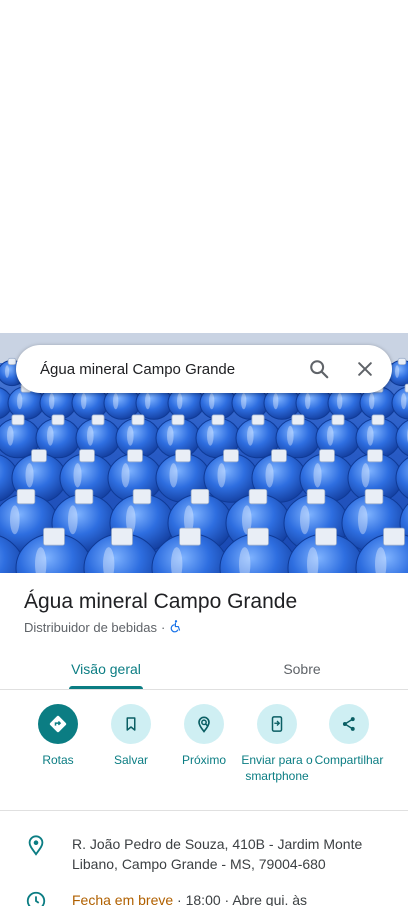  What do you see at coordinates (130, 760) in the screenshot?
I see `save-label: Salvar` at bounding box center [130, 760].